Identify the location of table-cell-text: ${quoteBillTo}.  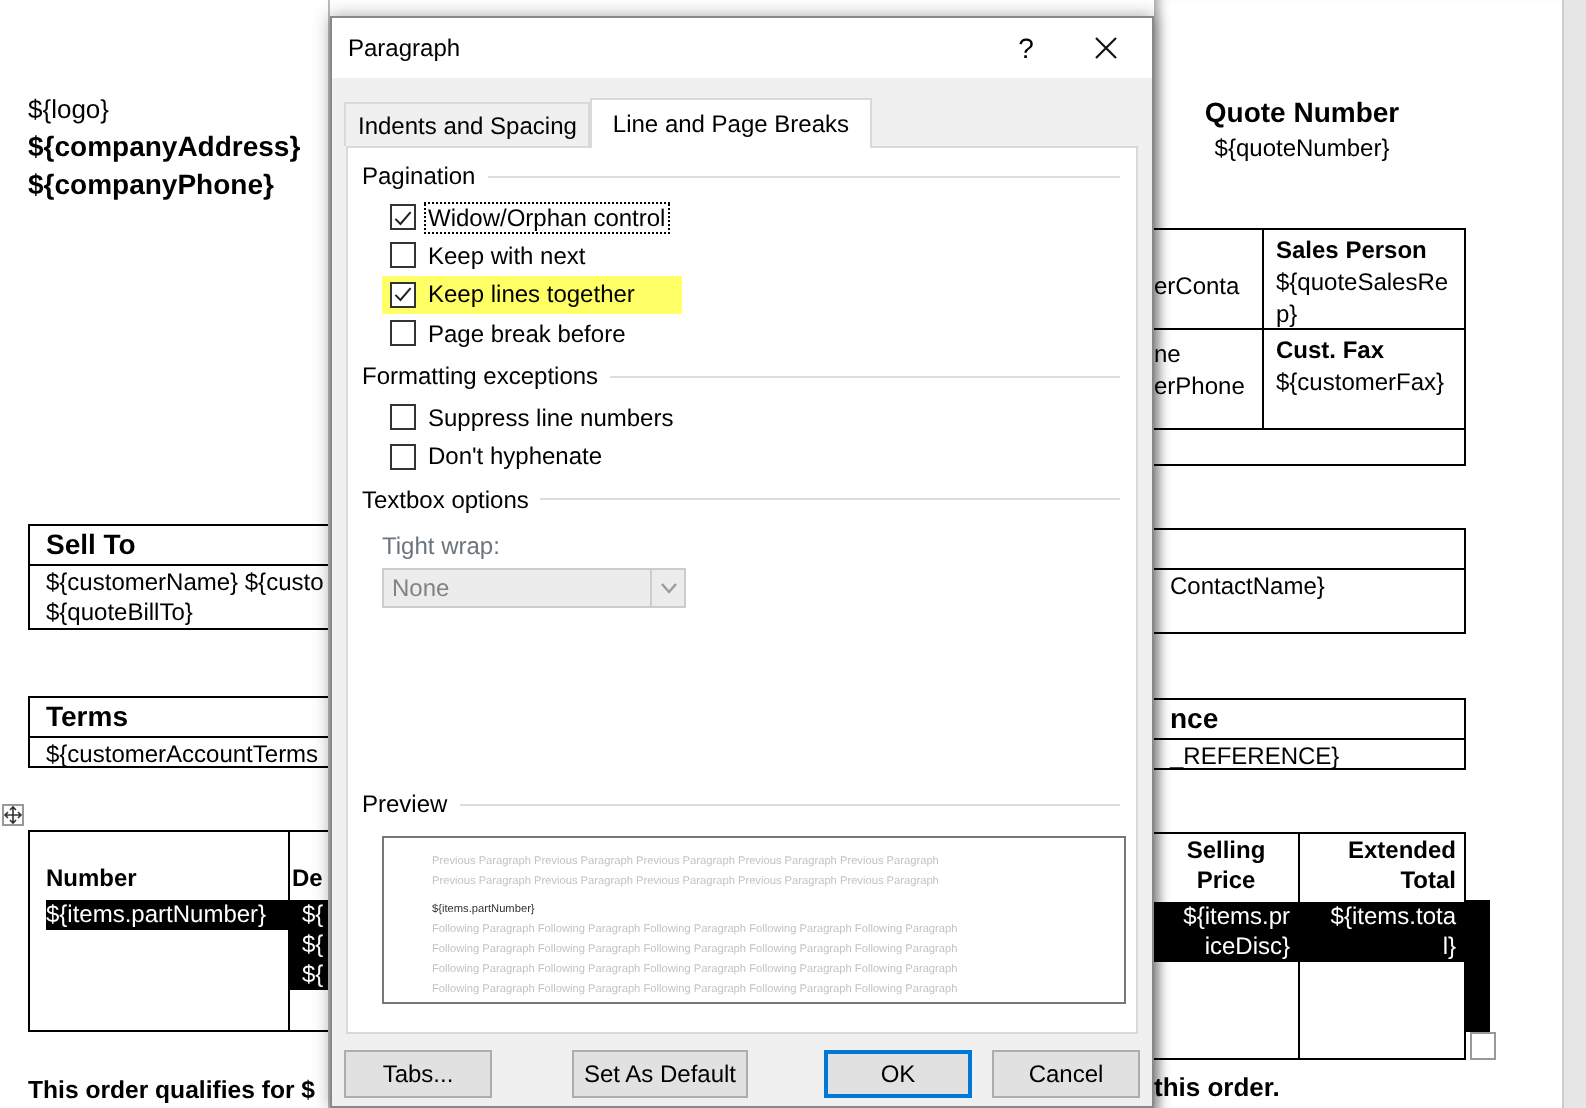
(120, 613).